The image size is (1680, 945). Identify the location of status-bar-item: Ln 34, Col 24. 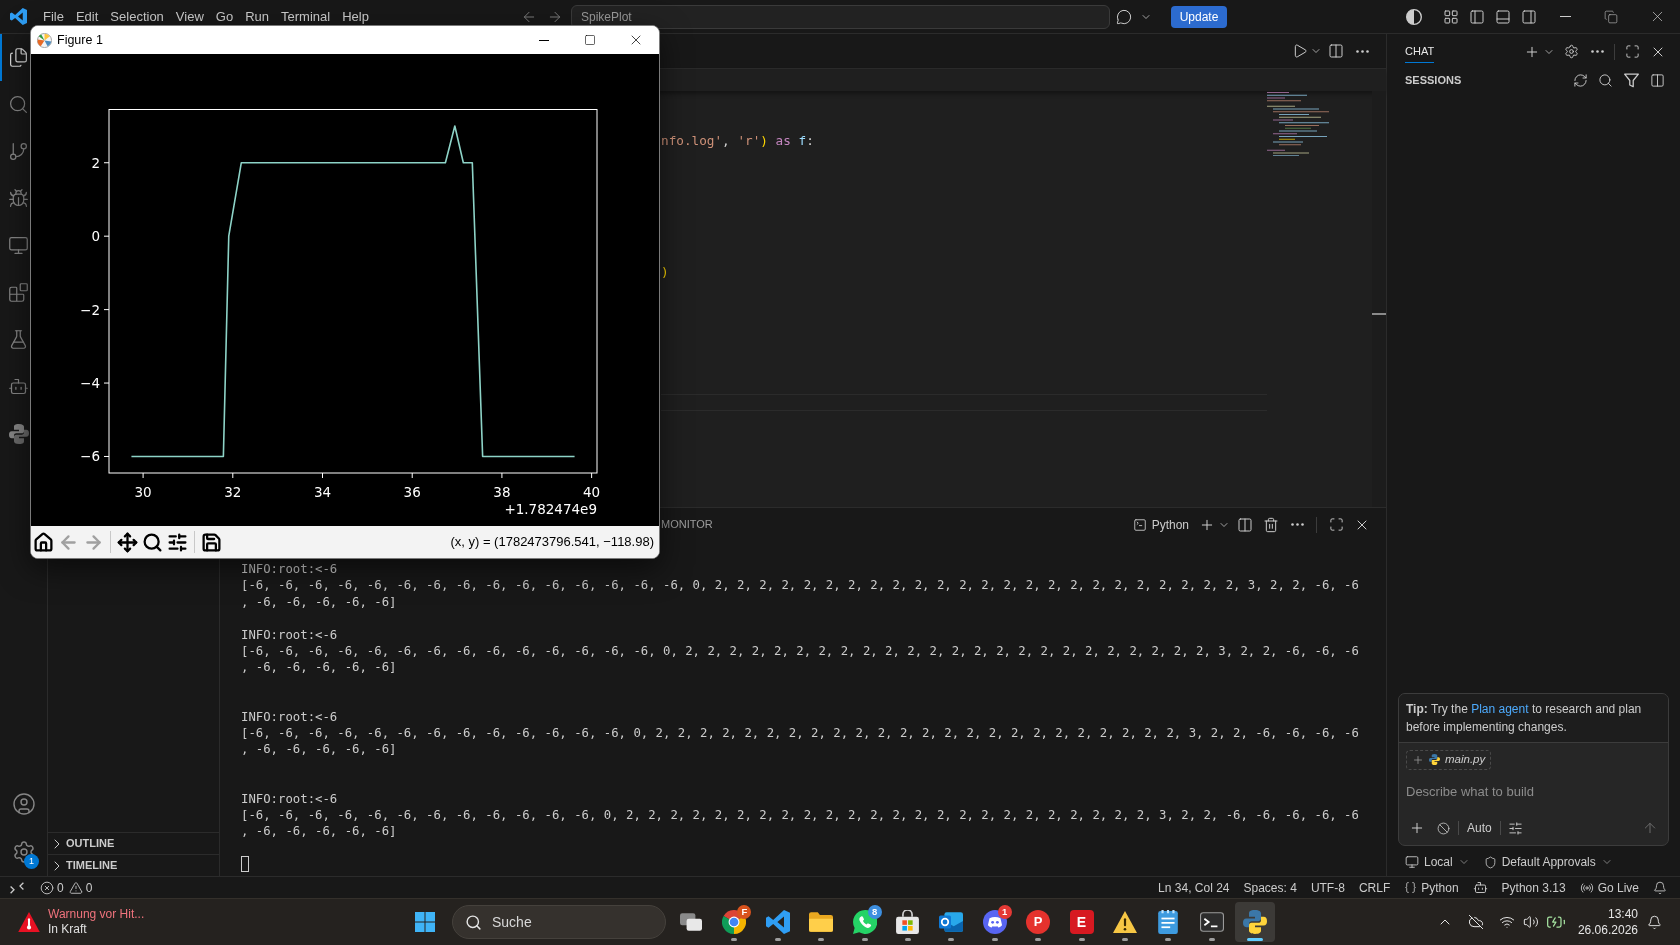
(1194, 887).